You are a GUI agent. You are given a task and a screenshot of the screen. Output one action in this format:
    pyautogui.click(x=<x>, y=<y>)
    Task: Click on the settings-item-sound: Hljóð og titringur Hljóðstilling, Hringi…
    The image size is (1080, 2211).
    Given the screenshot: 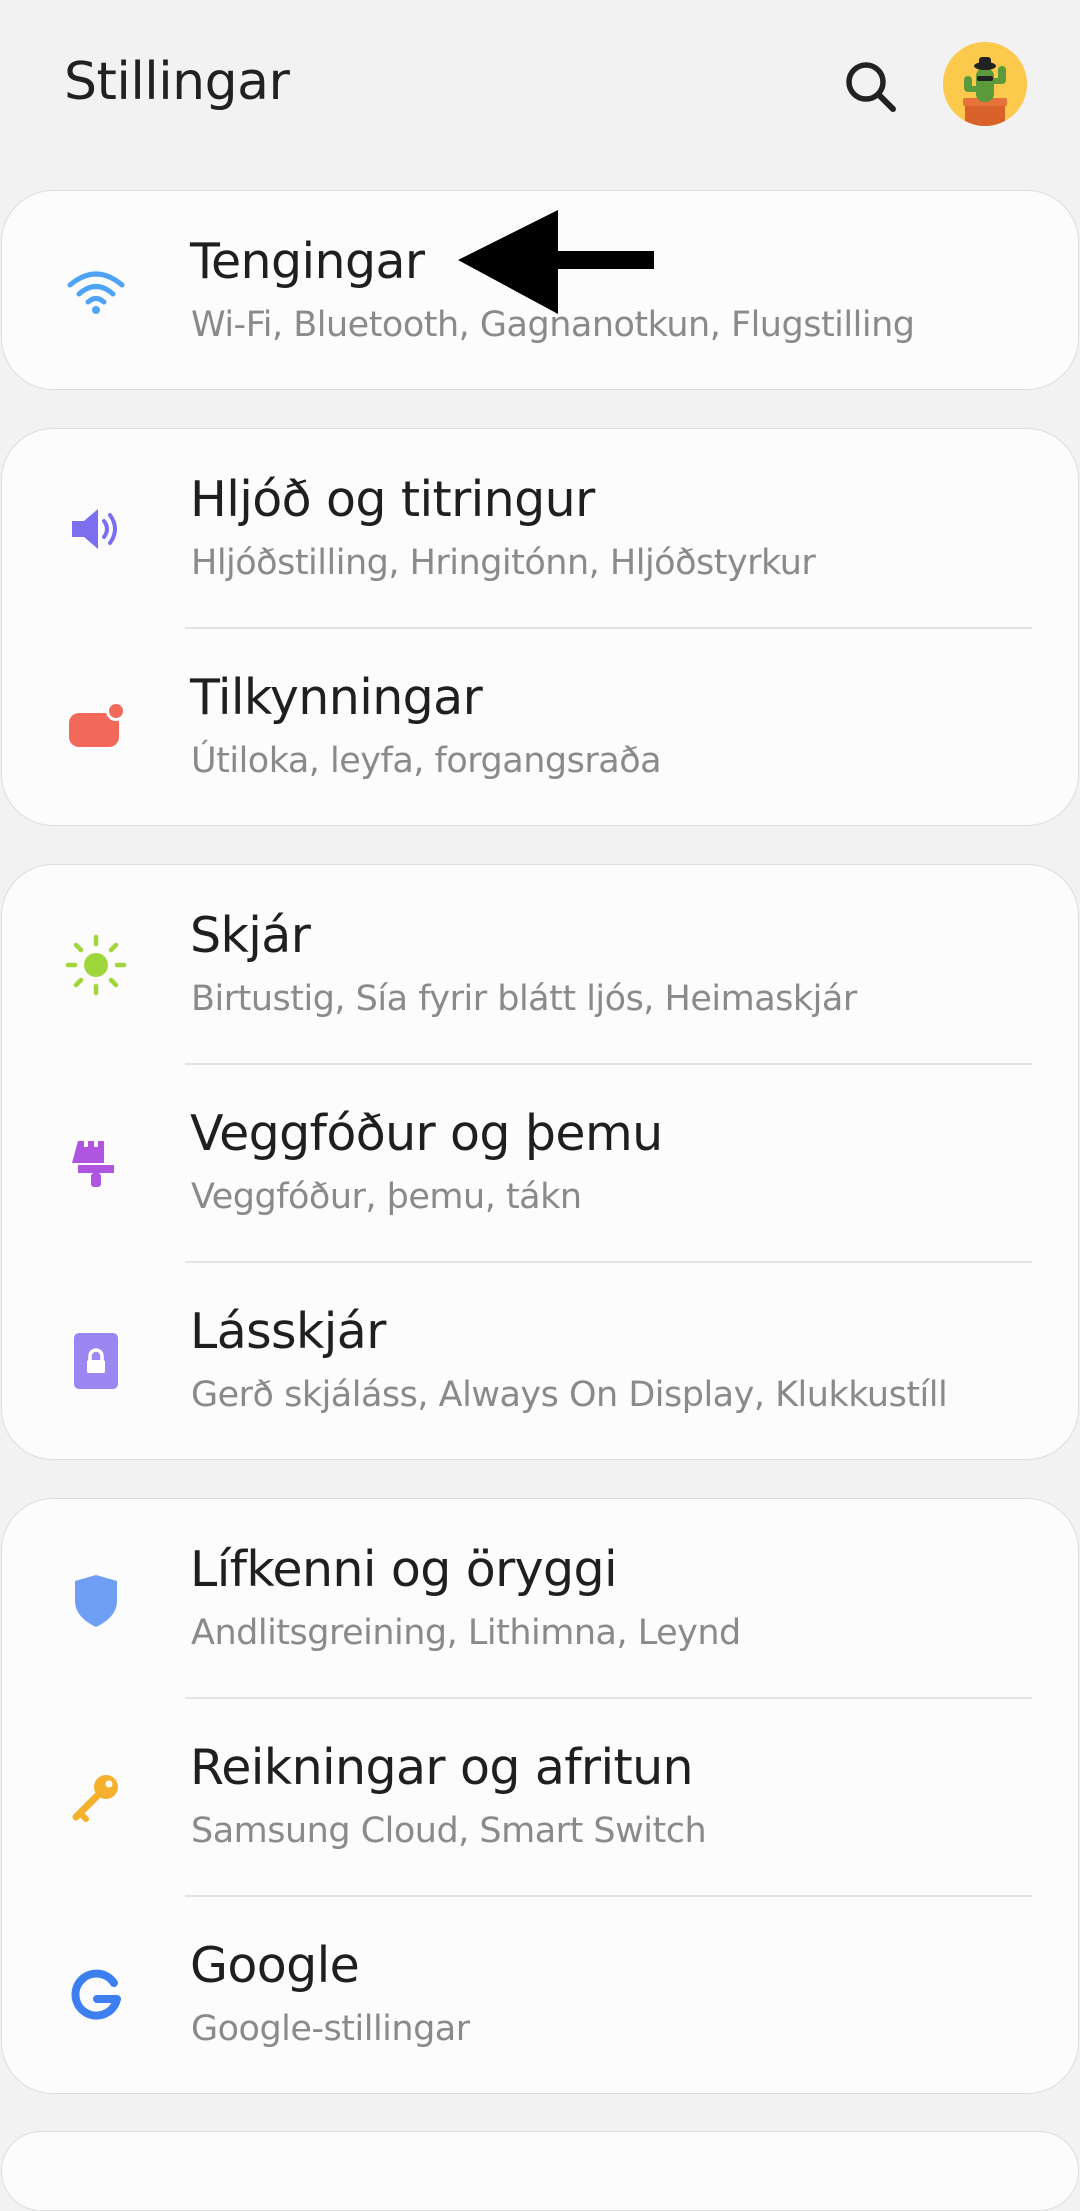 What is the action you would take?
    pyautogui.click(x=540, y=528)
    